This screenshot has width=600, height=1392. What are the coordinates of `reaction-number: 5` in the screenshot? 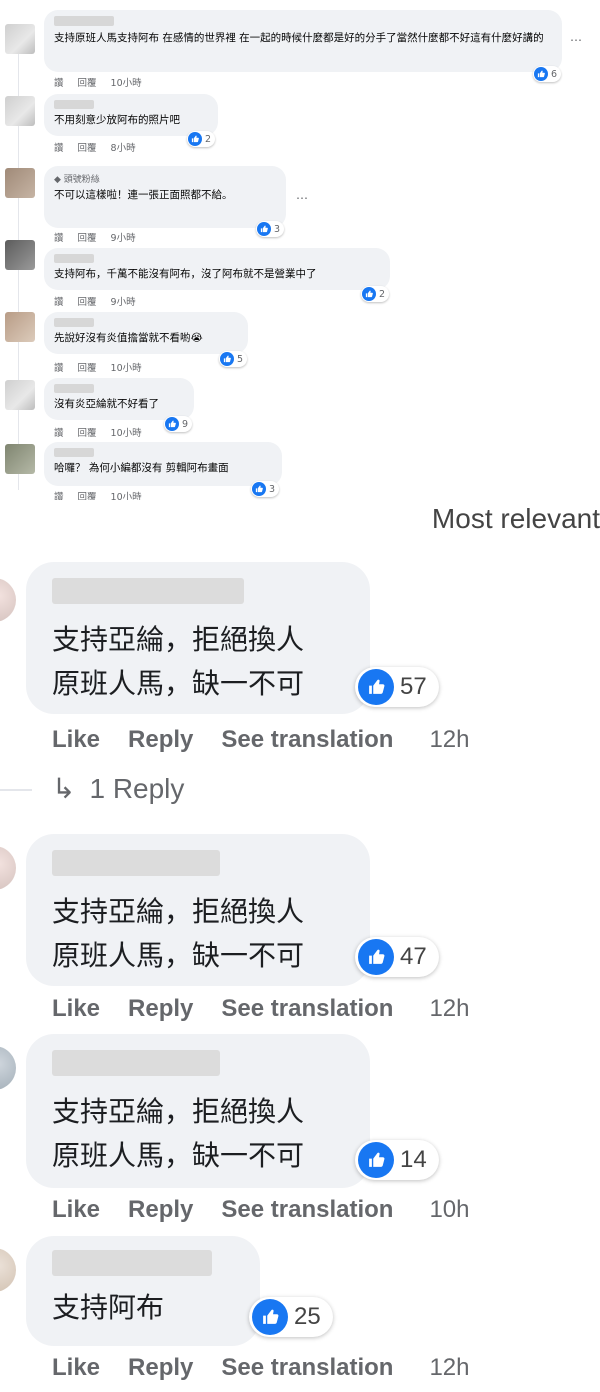 It's located at (240, 359).